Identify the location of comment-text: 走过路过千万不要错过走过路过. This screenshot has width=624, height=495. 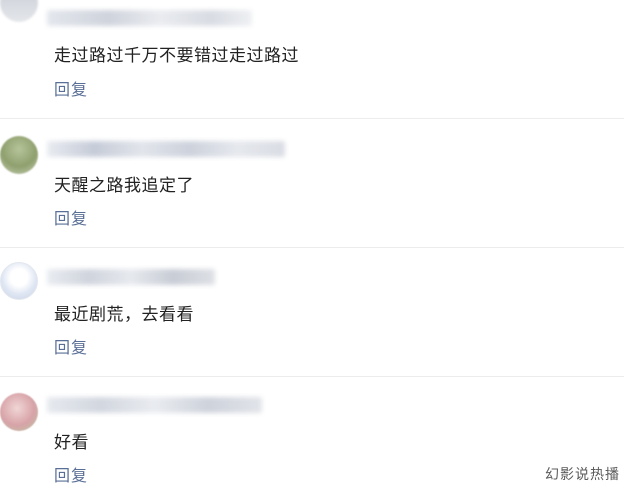
(176, 56).